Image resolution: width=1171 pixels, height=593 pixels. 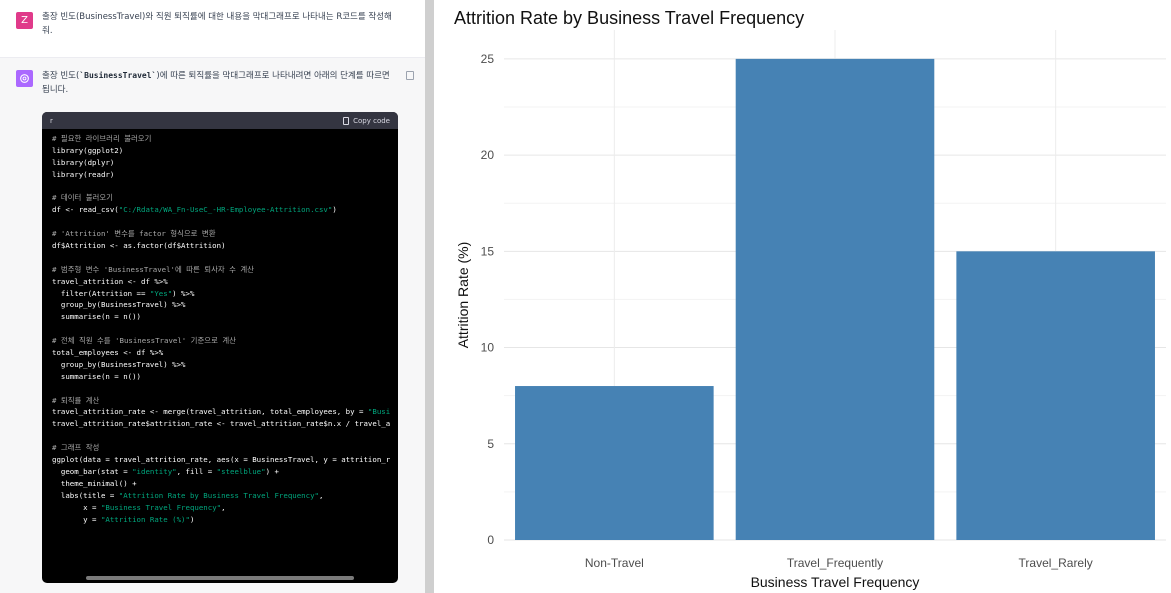 What do you see at coordinates (145, 519) in the screenshot?
I see `code-string: "Attrition Rate (%)"` at bounding box center [145, 519].